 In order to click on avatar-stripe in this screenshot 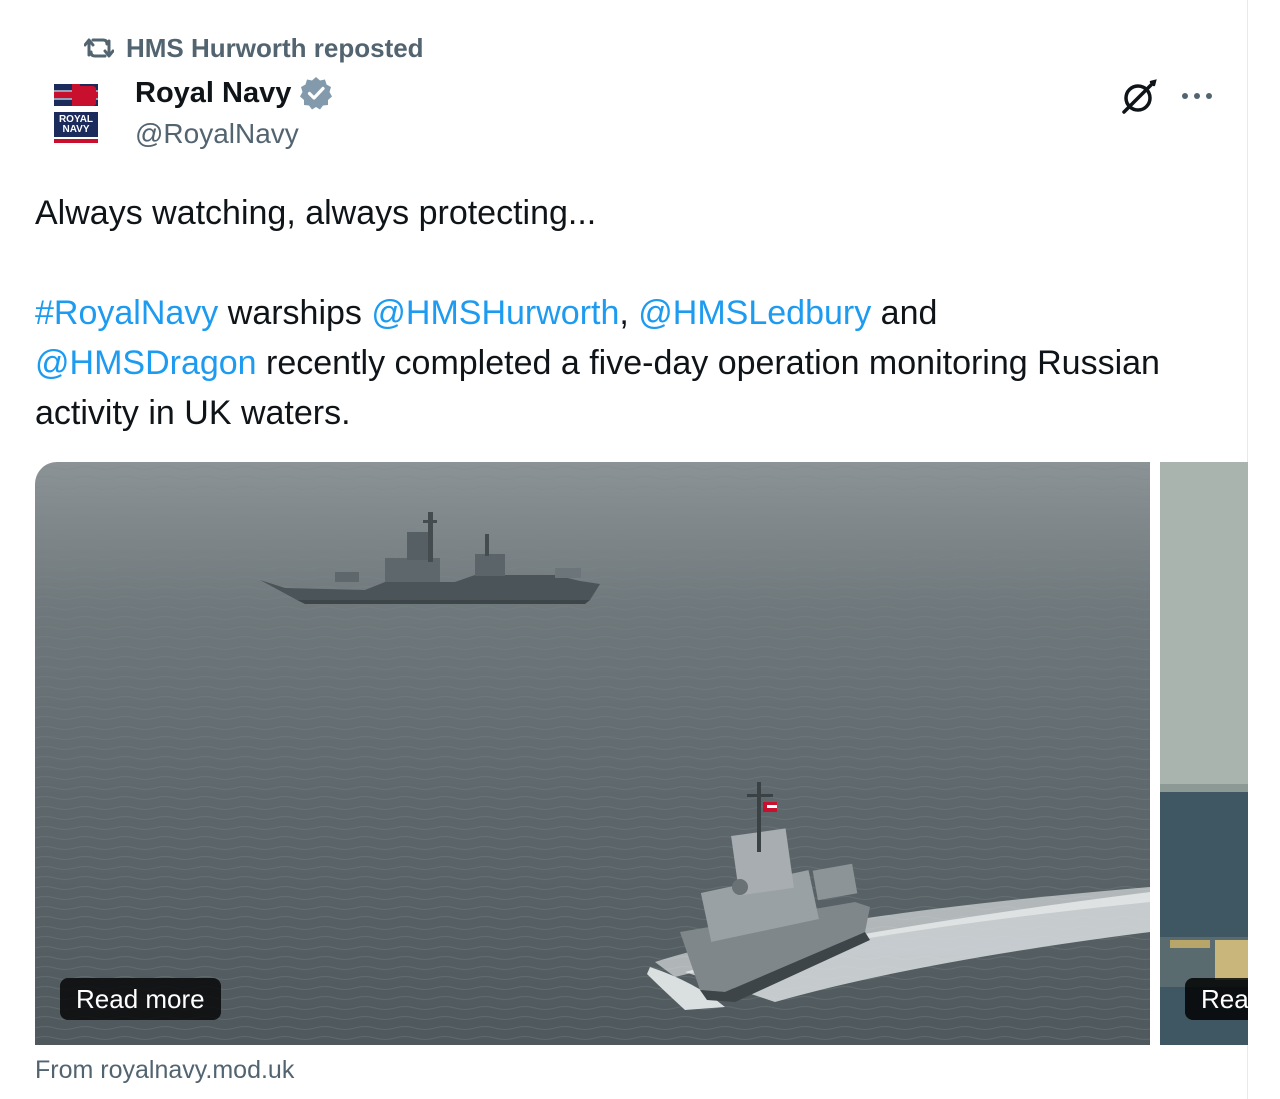, I will do `click(76, 141)`.